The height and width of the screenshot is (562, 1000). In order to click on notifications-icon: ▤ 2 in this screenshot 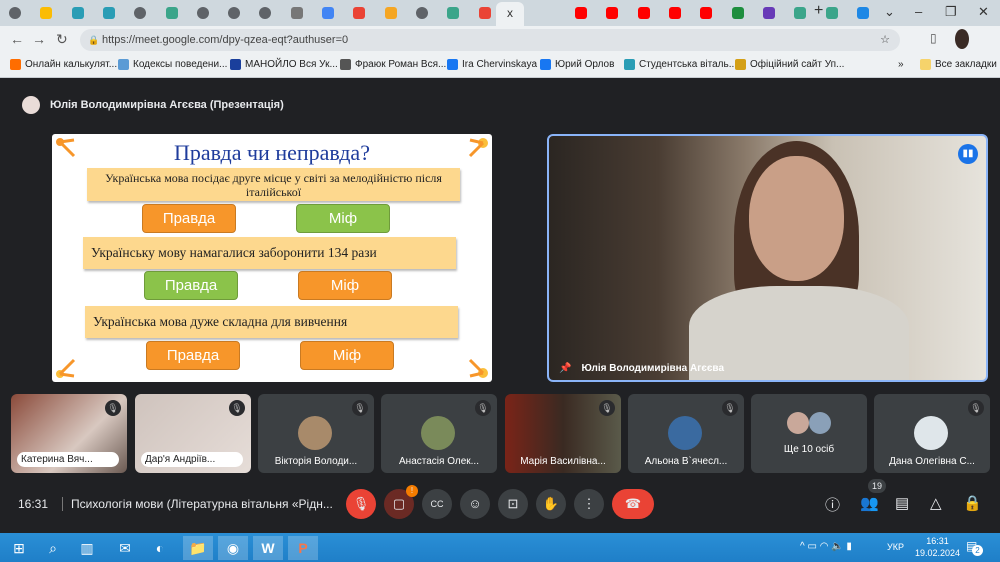, I will do `click(974, 547)`.